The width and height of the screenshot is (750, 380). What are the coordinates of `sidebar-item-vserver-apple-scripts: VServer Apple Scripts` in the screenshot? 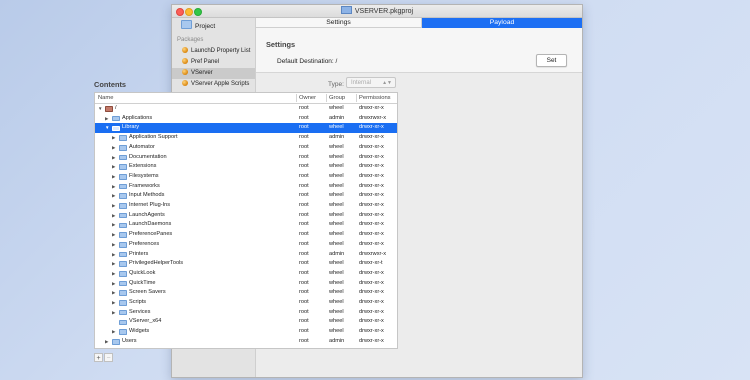 It's located at (213, 84).